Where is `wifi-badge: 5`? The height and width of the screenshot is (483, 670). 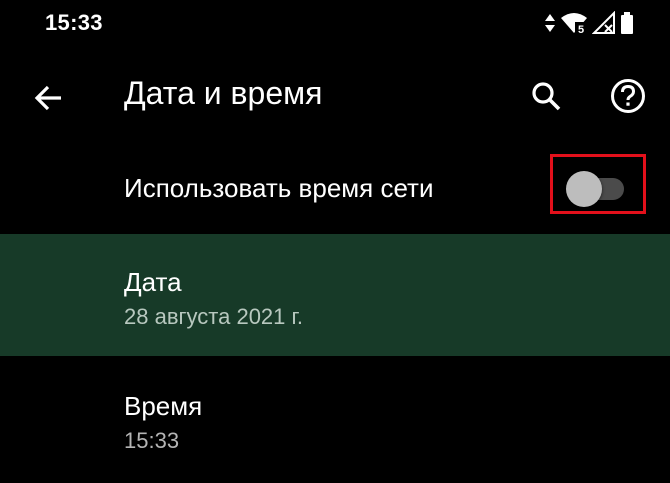 wifi-badge: 5 is located at coordinates (581, 29).